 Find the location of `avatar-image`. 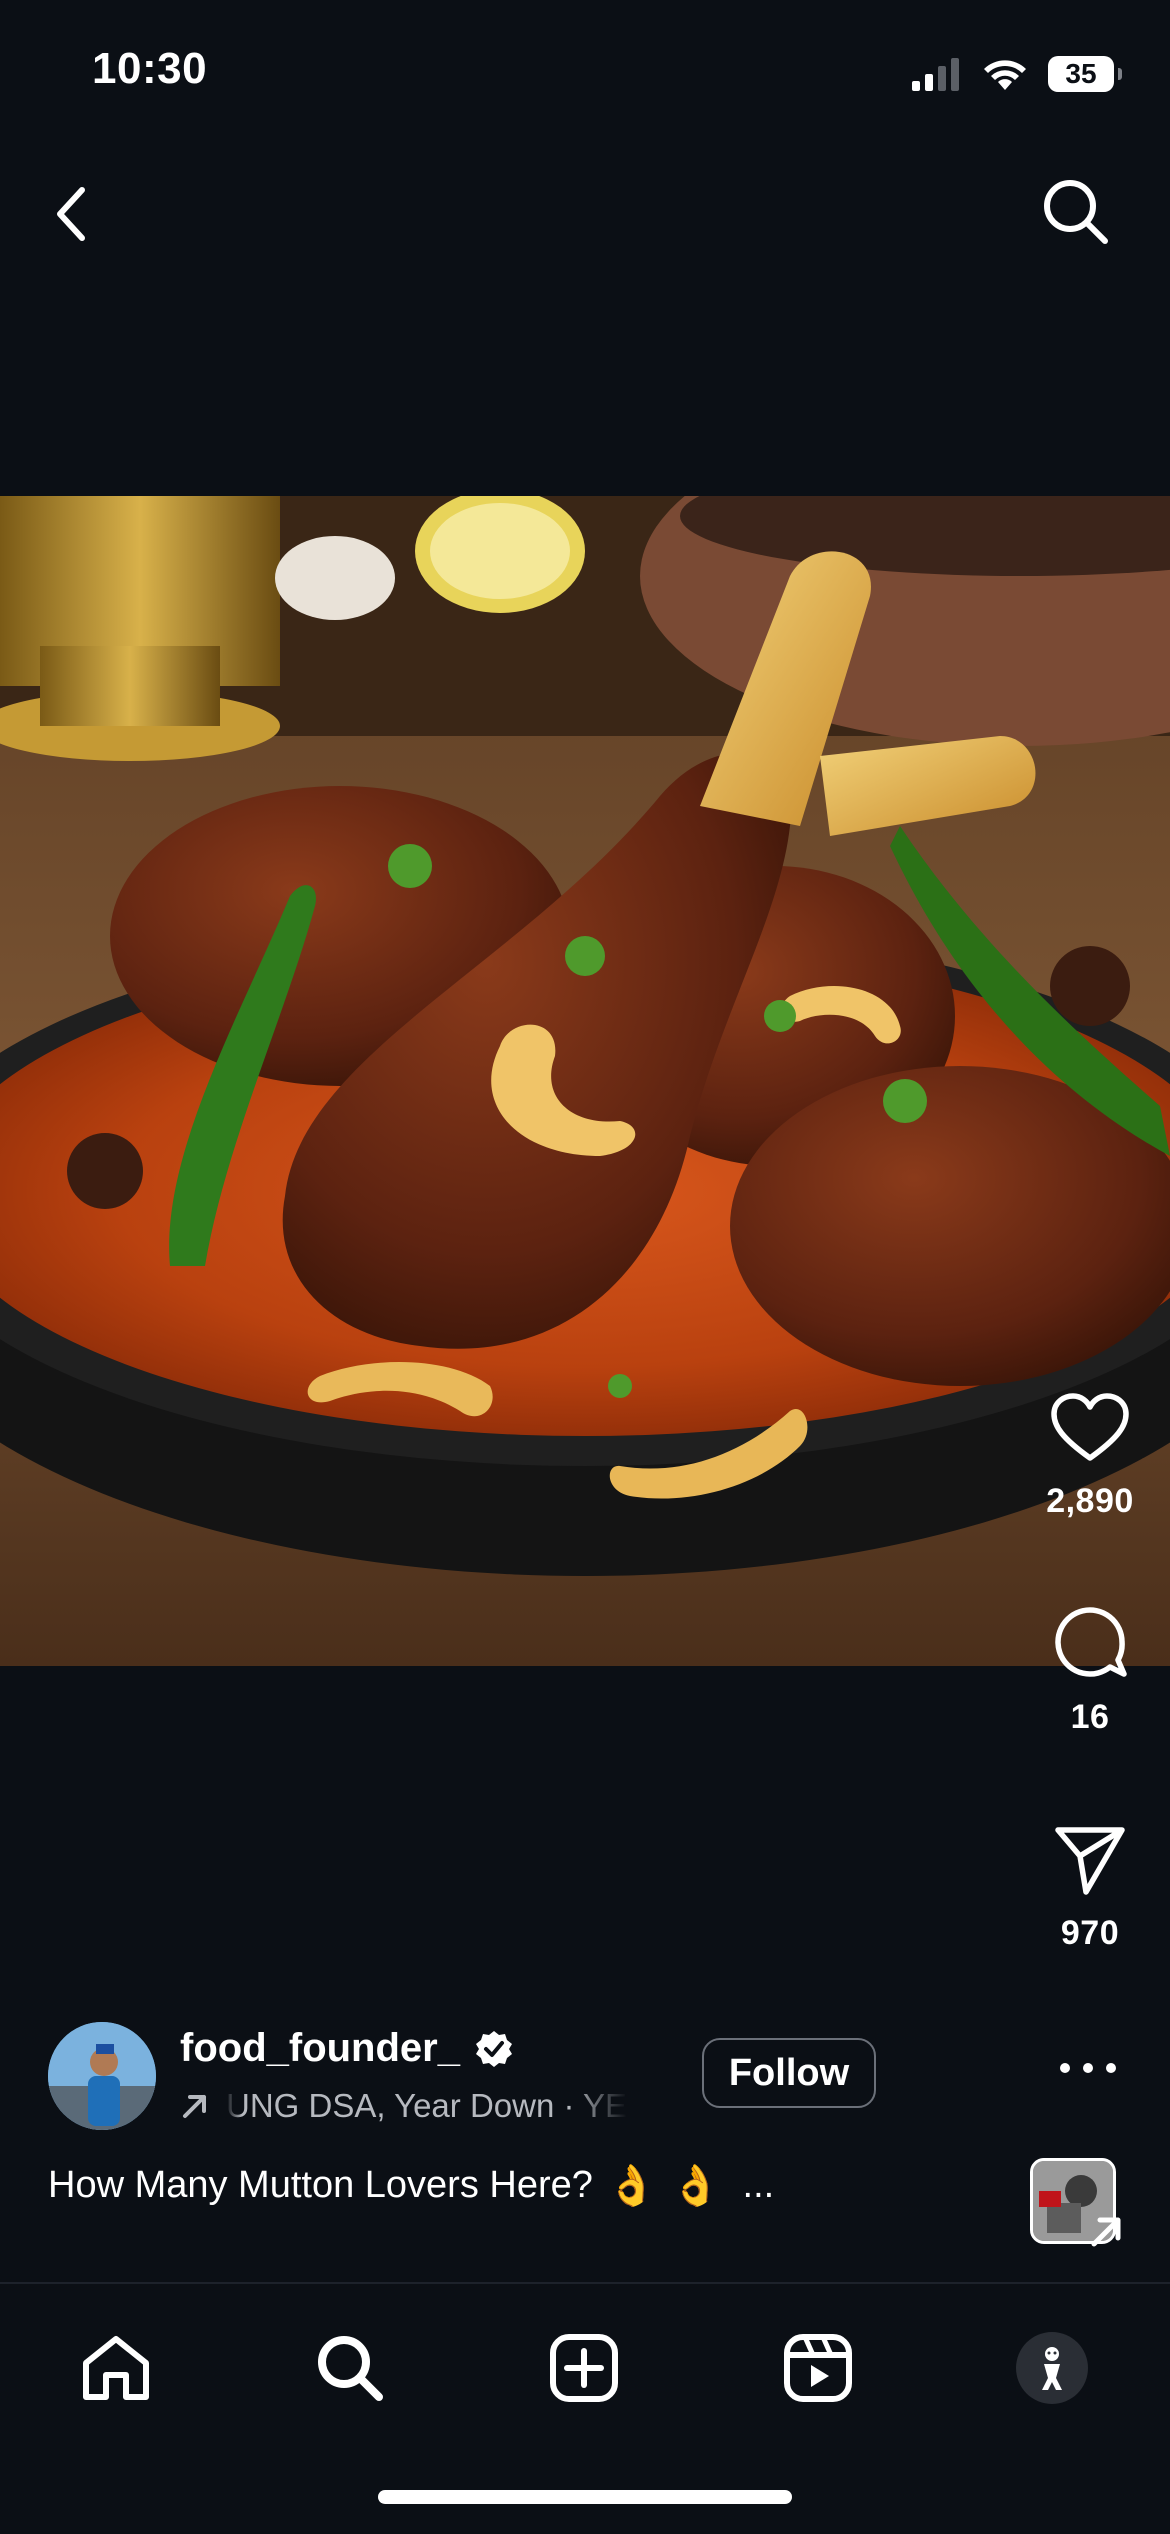

avatar-image is located at coordinates (102, 2076).